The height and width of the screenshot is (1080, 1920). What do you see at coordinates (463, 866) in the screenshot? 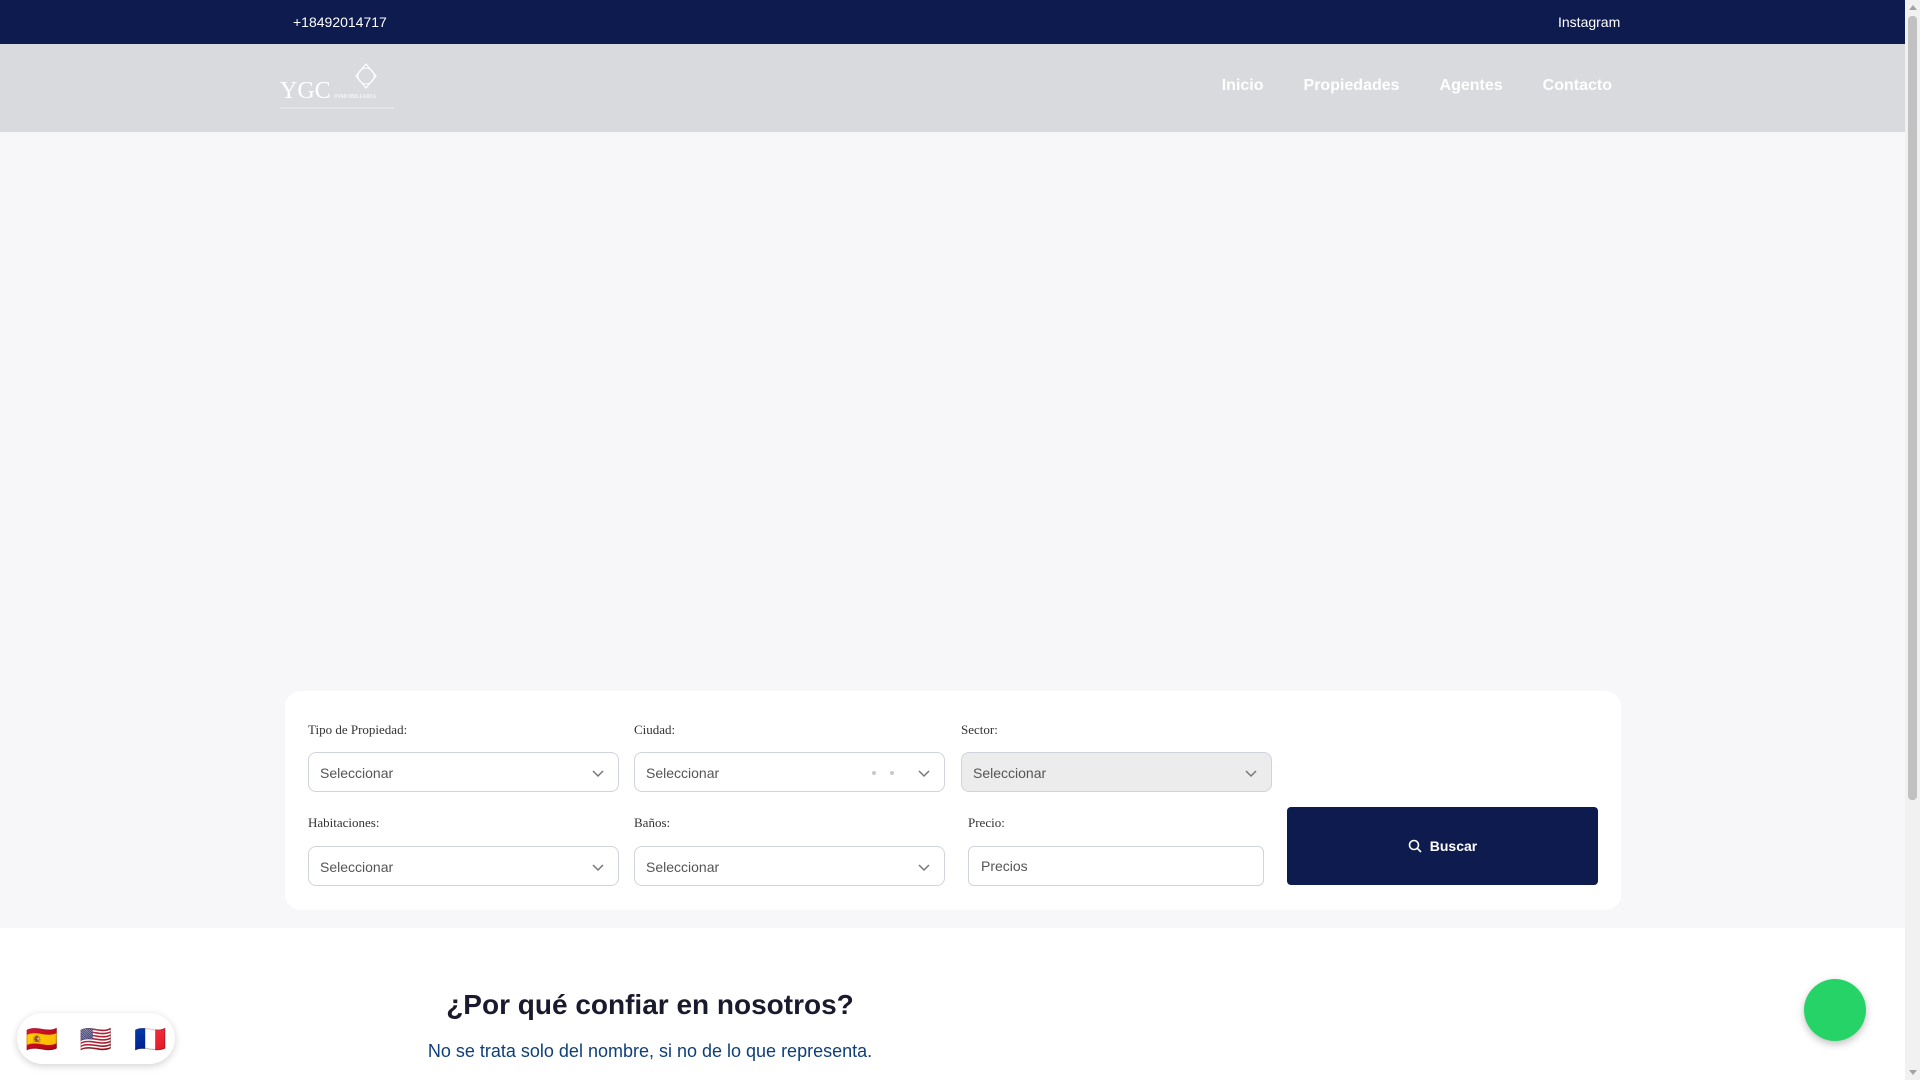
I see `habitaciones-select: Seleccionar` at bounding box center [463, 866].